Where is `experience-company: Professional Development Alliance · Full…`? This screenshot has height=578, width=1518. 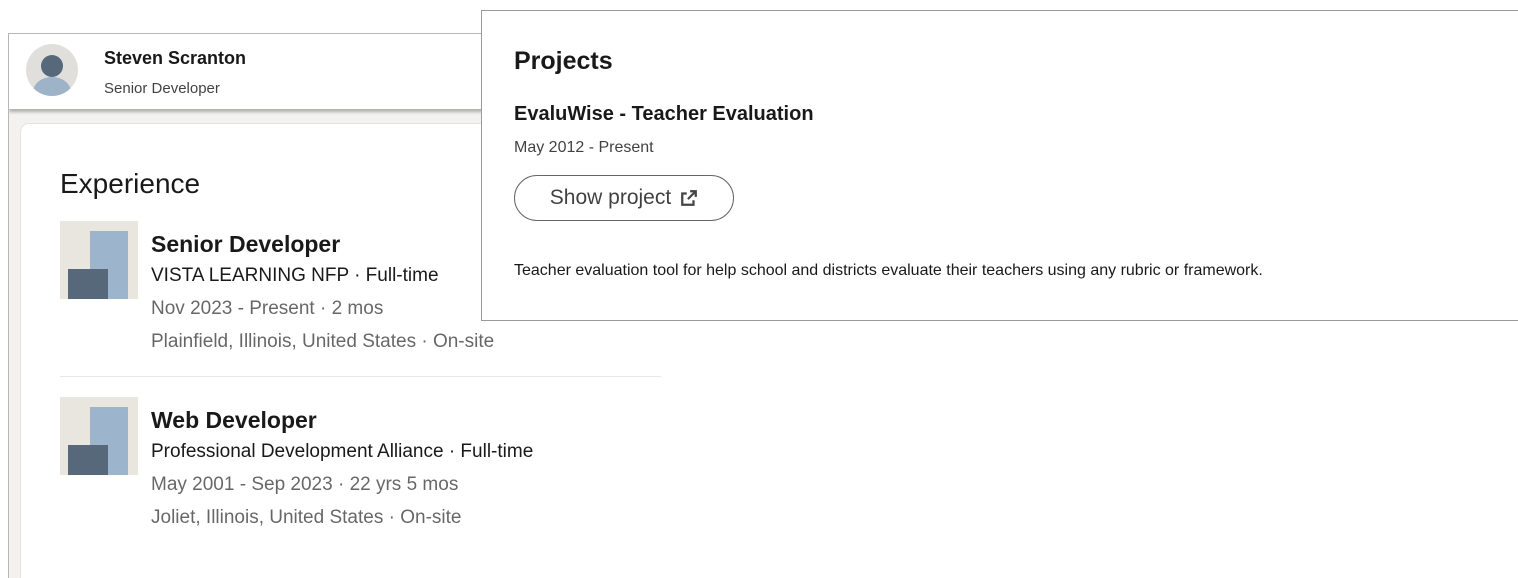 experience-company: Professional Development Alliance · Full… is located at coordinates (342, 451).